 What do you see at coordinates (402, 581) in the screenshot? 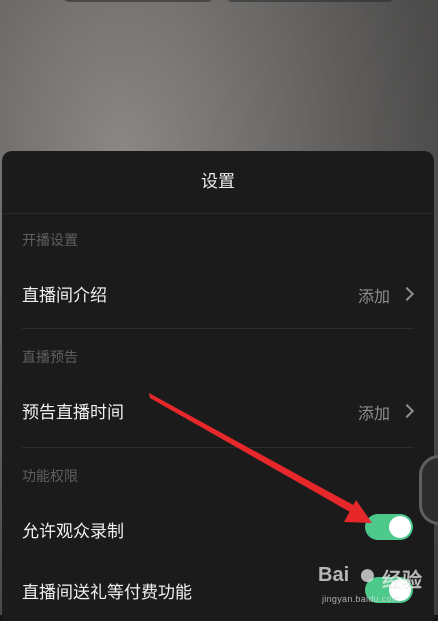
I see `watermark-suffix: 经验` at bounding box center [402, 581].